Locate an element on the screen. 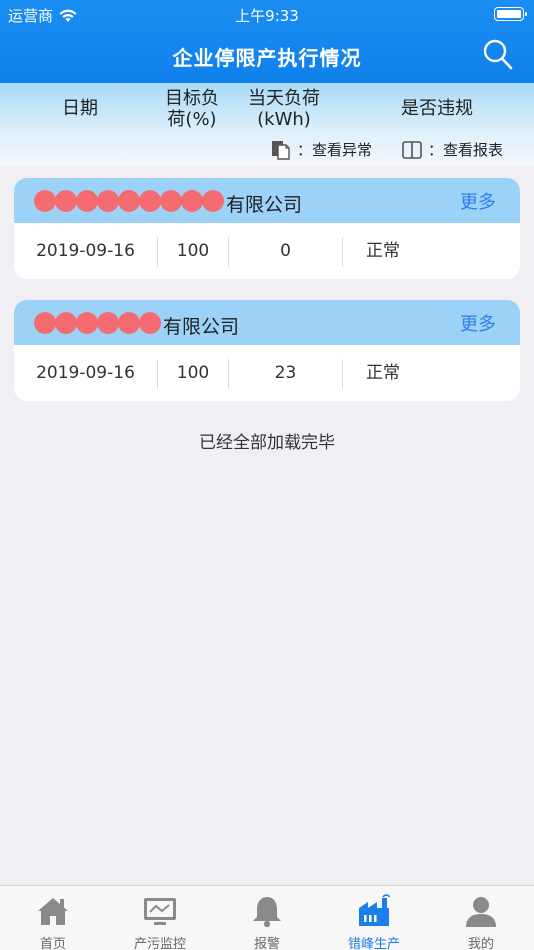 This screenshot has height=950, width=534. legend-abnormal-label: ：查看异常 is located at coordinates (335, 150).